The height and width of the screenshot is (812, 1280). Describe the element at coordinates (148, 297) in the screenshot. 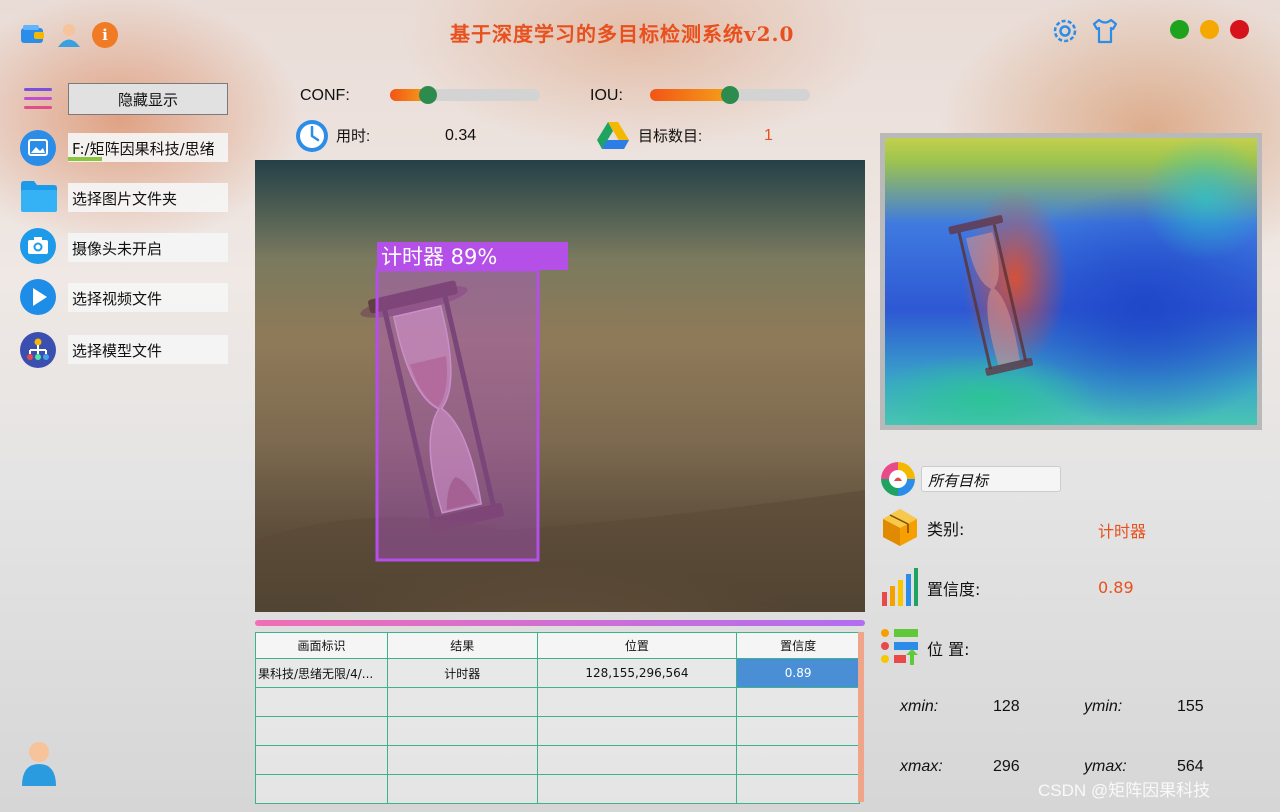

I see `select-video-button: 选择视频文件` at that location.